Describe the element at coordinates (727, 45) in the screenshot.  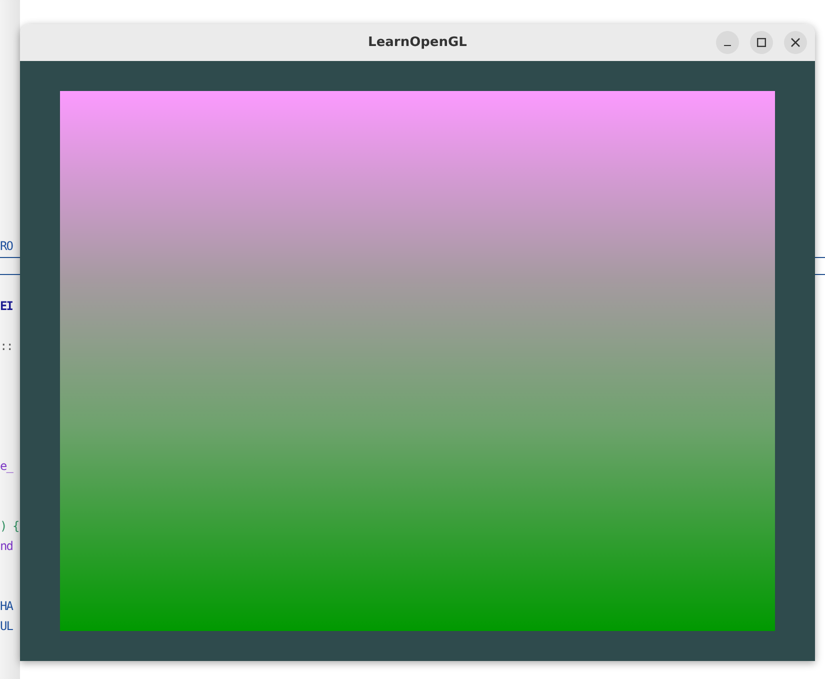
I see `minimize-icon` at that location.